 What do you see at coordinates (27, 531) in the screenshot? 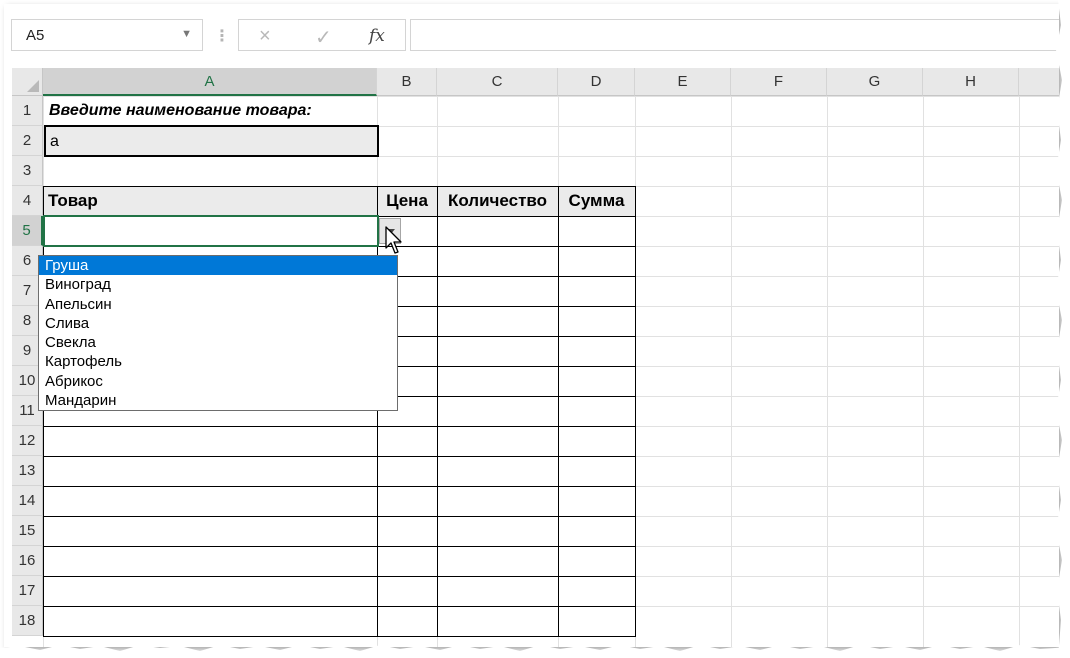
I see `row-header-15: 15` at bounding box center [27, 531].